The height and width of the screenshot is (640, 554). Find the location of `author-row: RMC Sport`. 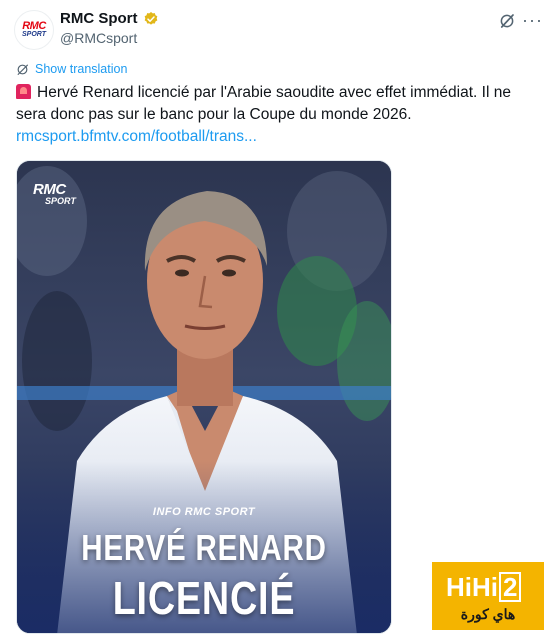

author-row: RMC Sport is located at coordinates (109, 18).